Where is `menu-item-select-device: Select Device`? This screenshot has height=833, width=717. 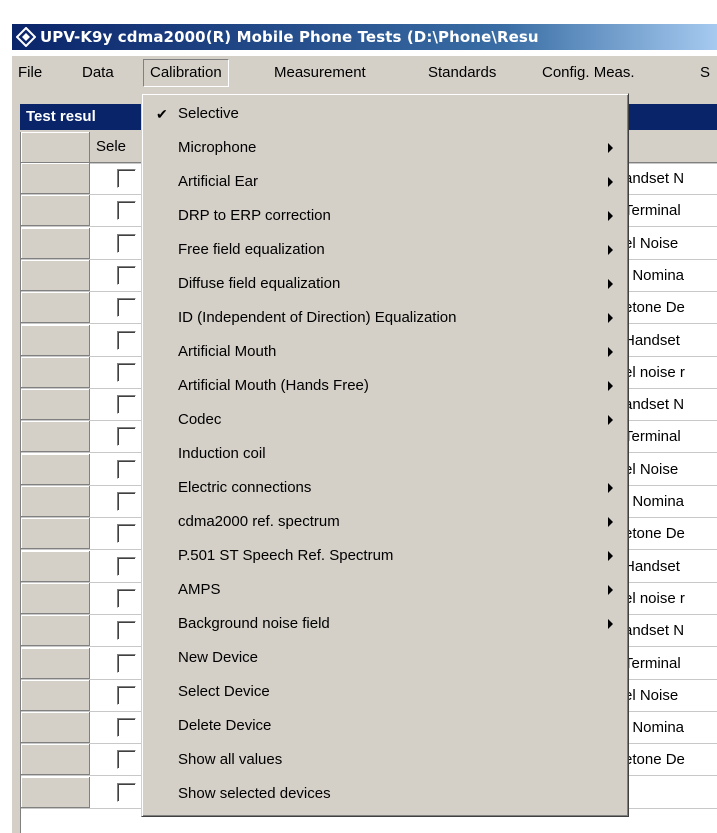
menu-item-select-device: Select Device is located at coordinates (384, 692).